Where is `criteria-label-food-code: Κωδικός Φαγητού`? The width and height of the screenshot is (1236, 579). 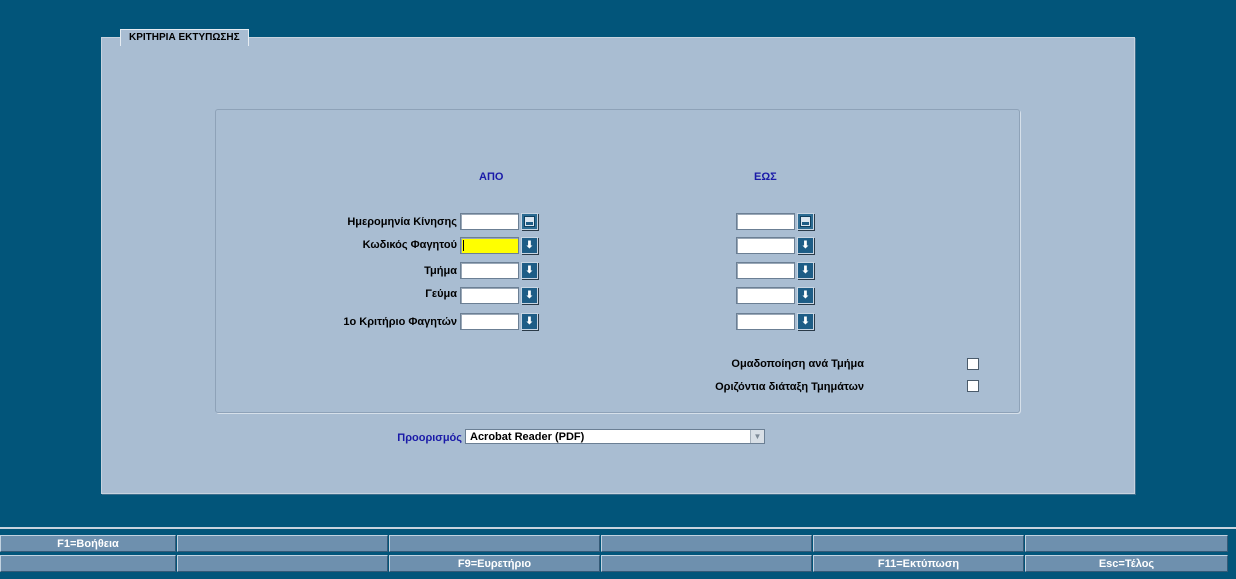 criteria-label-food-code: Κωδικός Φαγητού is located at coordinates (409, 245).